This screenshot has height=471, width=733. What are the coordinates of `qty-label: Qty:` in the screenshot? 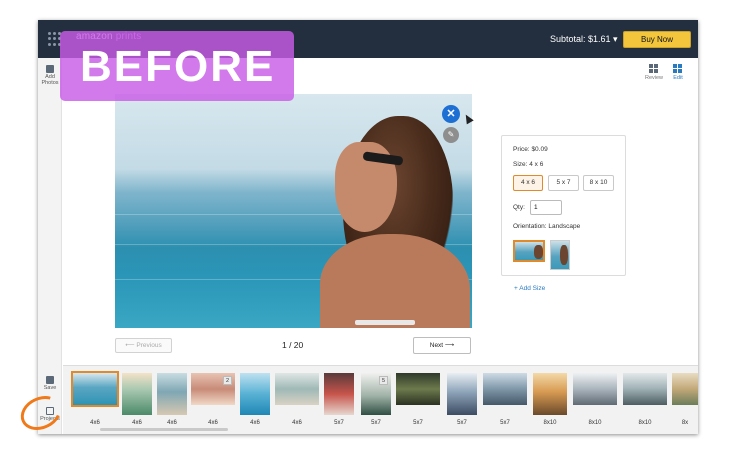 It's located at (519, 207).